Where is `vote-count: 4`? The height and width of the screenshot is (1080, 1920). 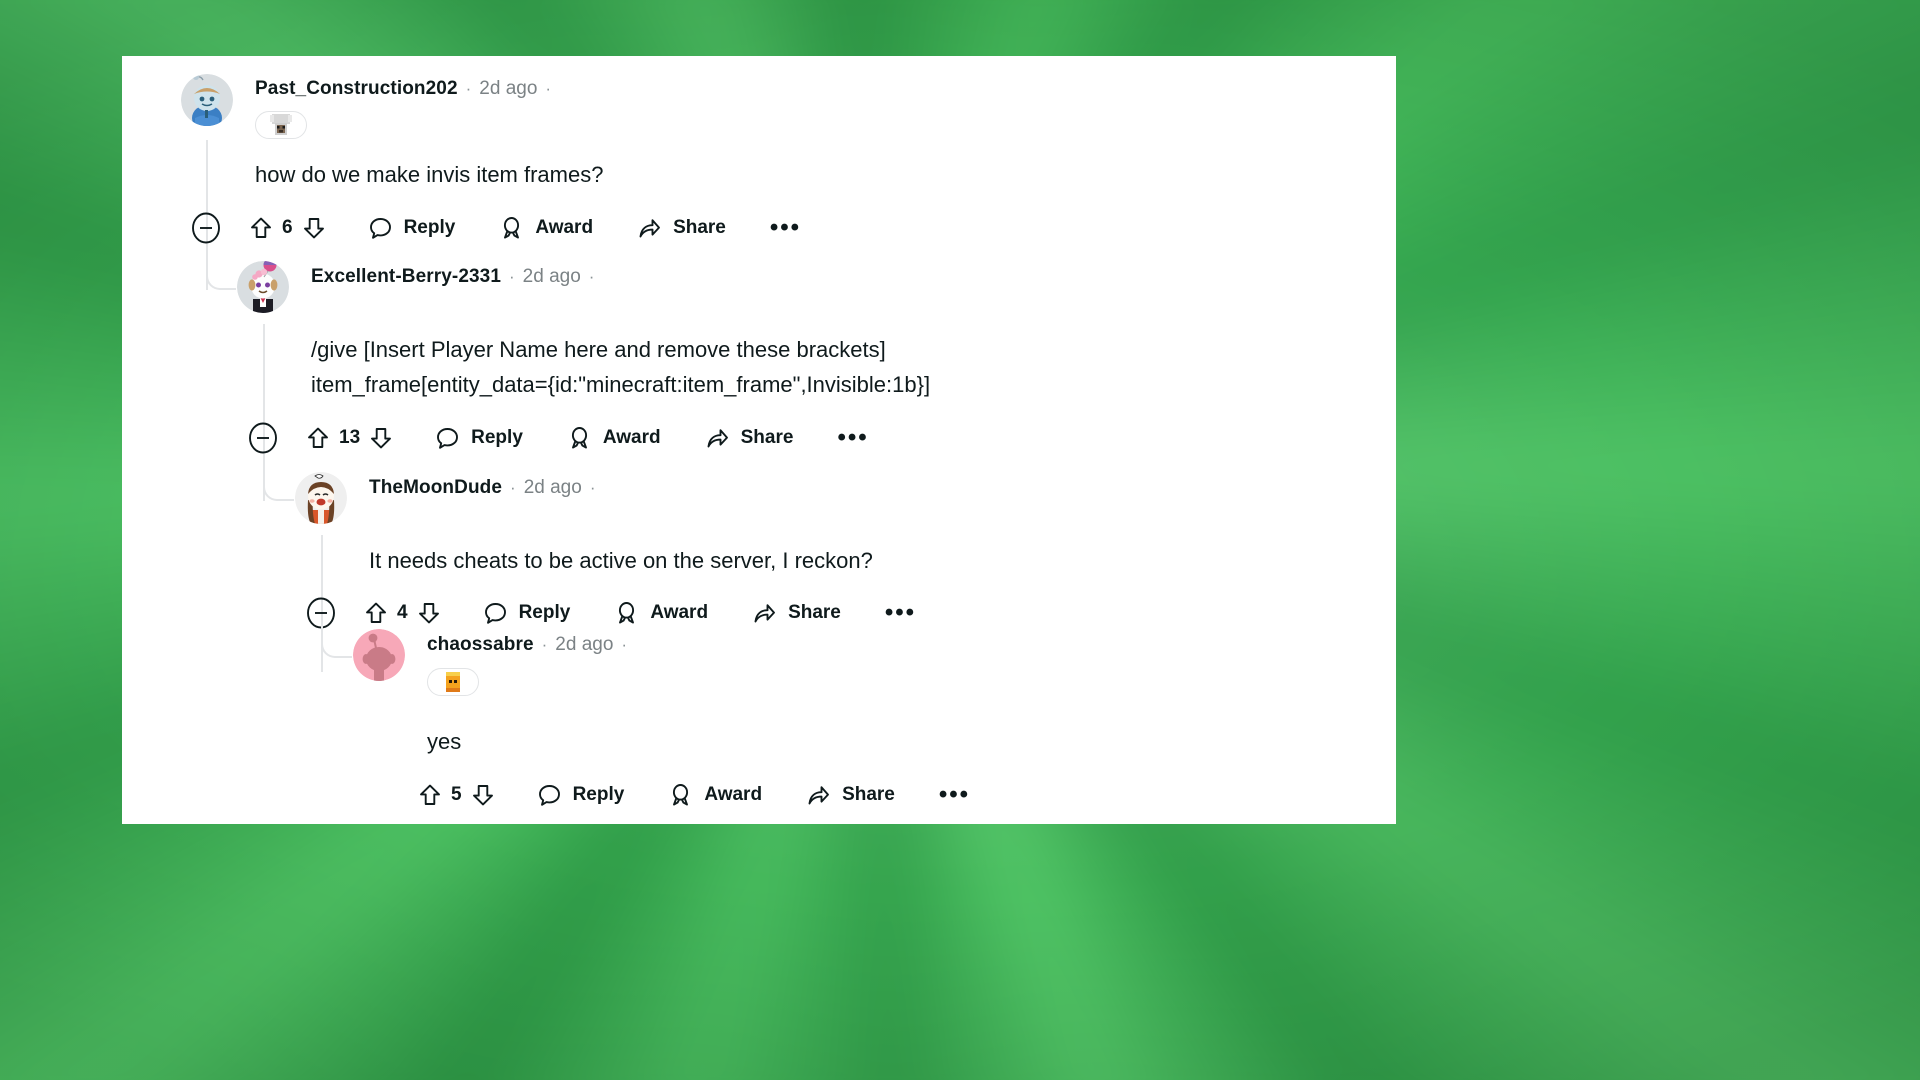 vote-count: 4 is located at coordinates (402, 612).